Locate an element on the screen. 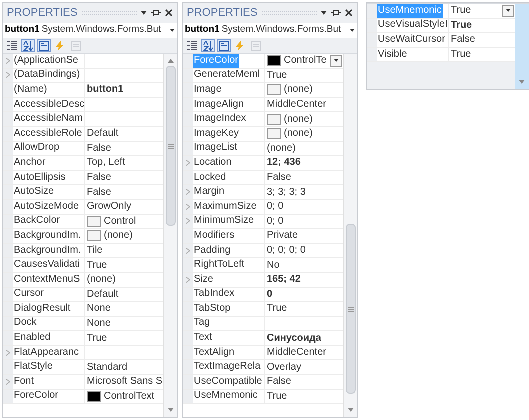  properties-icon is located at coordinates (224, 45).